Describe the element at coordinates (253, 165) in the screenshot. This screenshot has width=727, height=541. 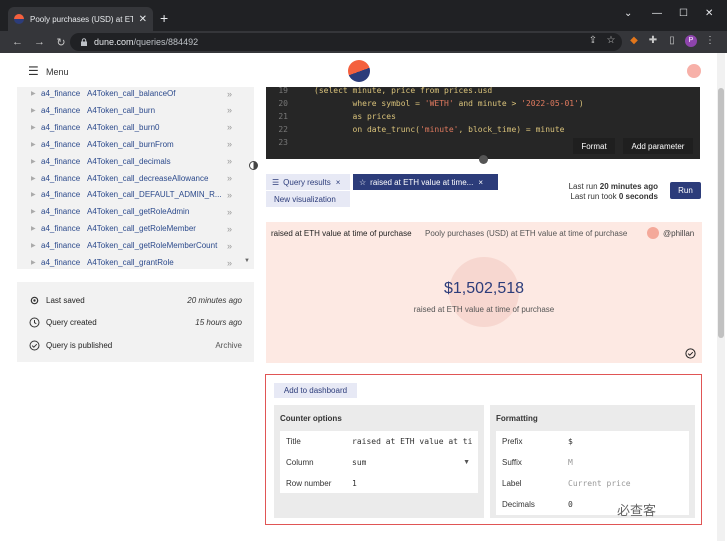
I see `sidebar-resize-handle` at that location.